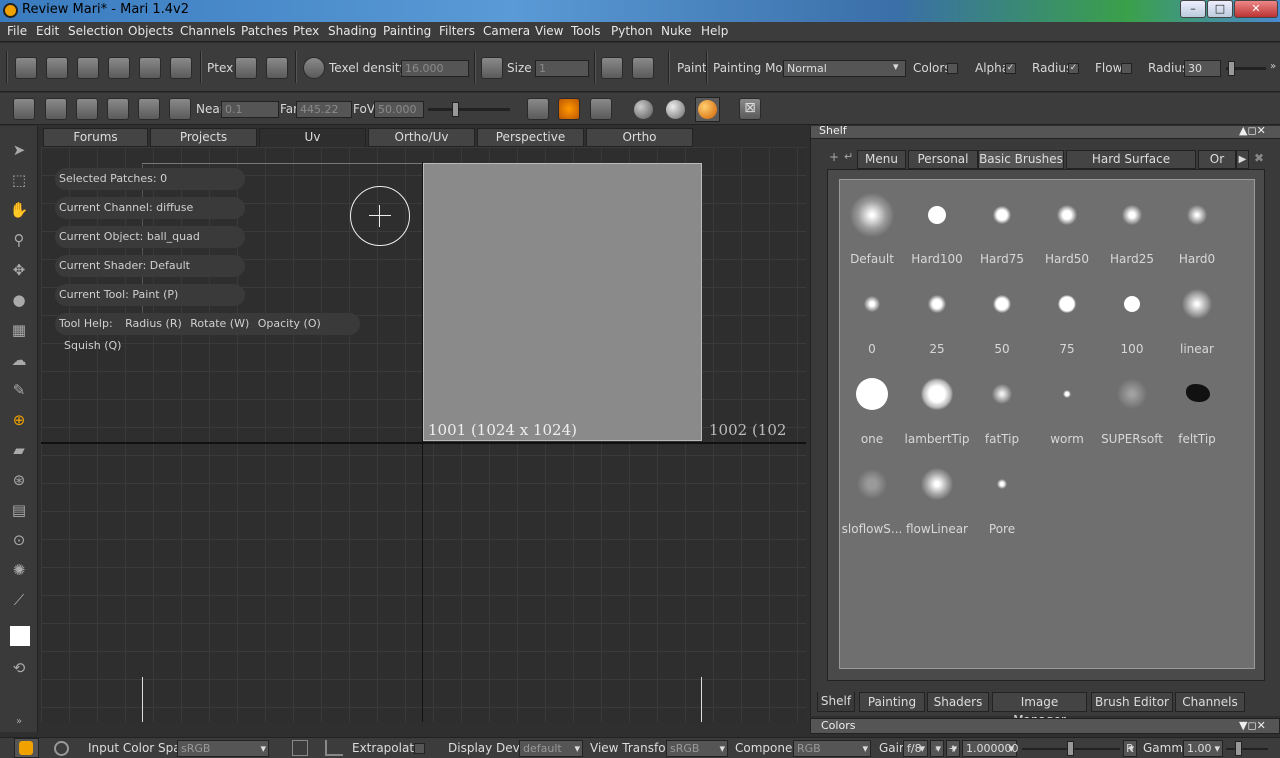 The height and width of the screenshot is (758, 1280). Describe the element at coordinates (937, 313) in the screenshot. I see `brush-25: 25` at that location.